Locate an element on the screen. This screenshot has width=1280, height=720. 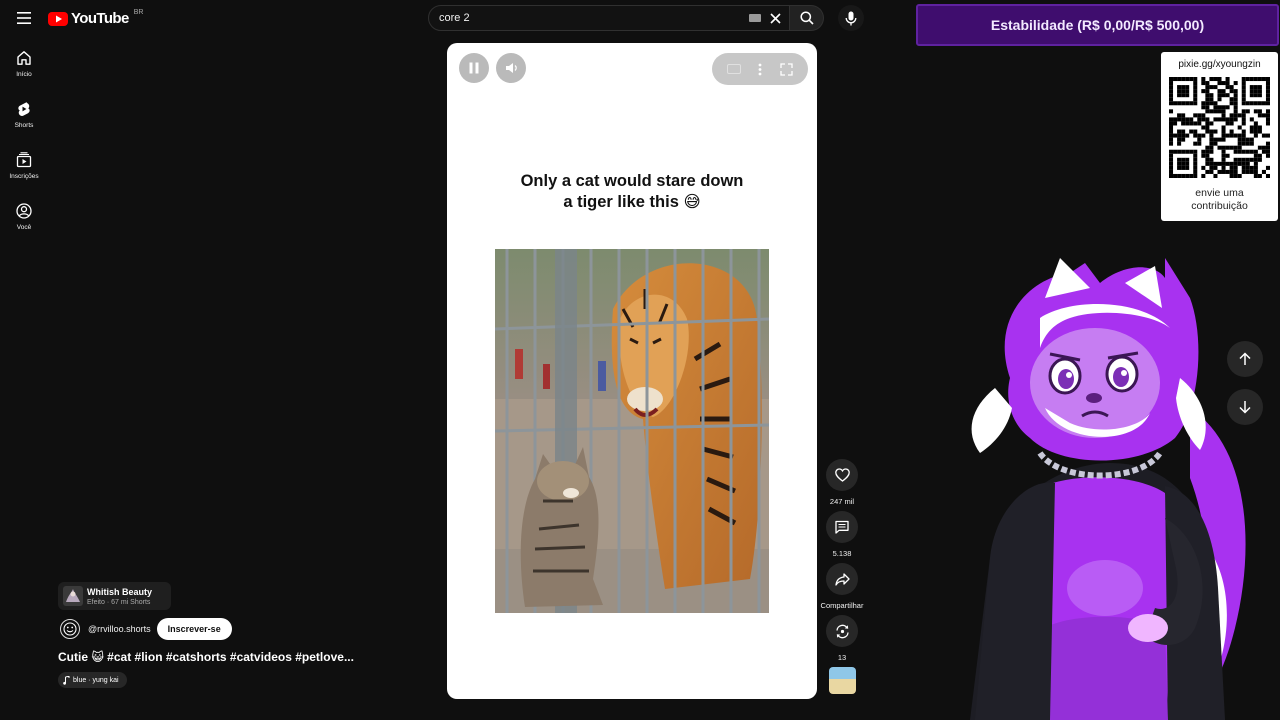
more-options-button is located at coordinates (760, 69).